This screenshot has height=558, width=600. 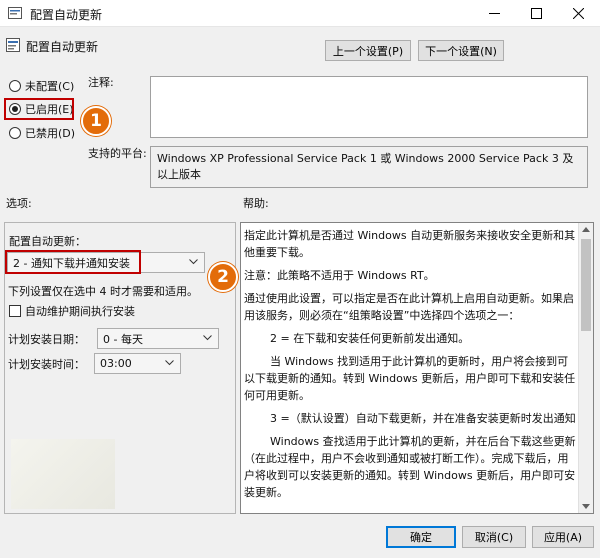 I want to click on options-note: 下列设置仅在选中 4 时才需要和适用。, so click(x=103, y=291).